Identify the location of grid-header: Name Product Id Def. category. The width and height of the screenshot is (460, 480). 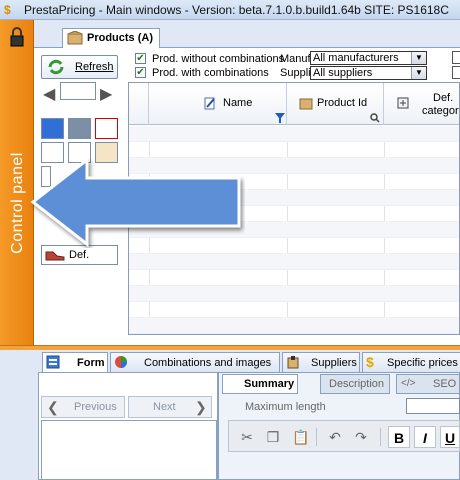
(294, 104).